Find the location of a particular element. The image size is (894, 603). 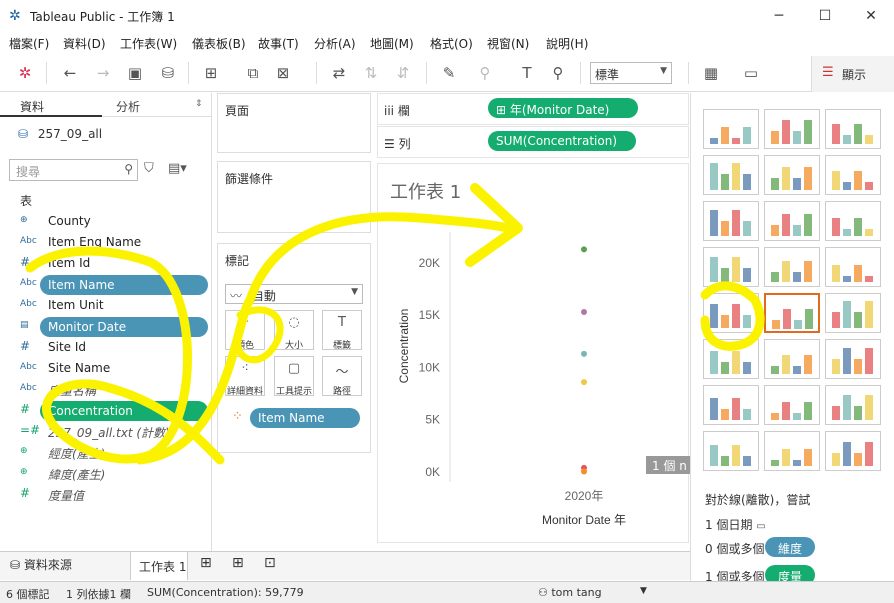

field-item: Abc Item Unit is located at coordinates (105, 306).